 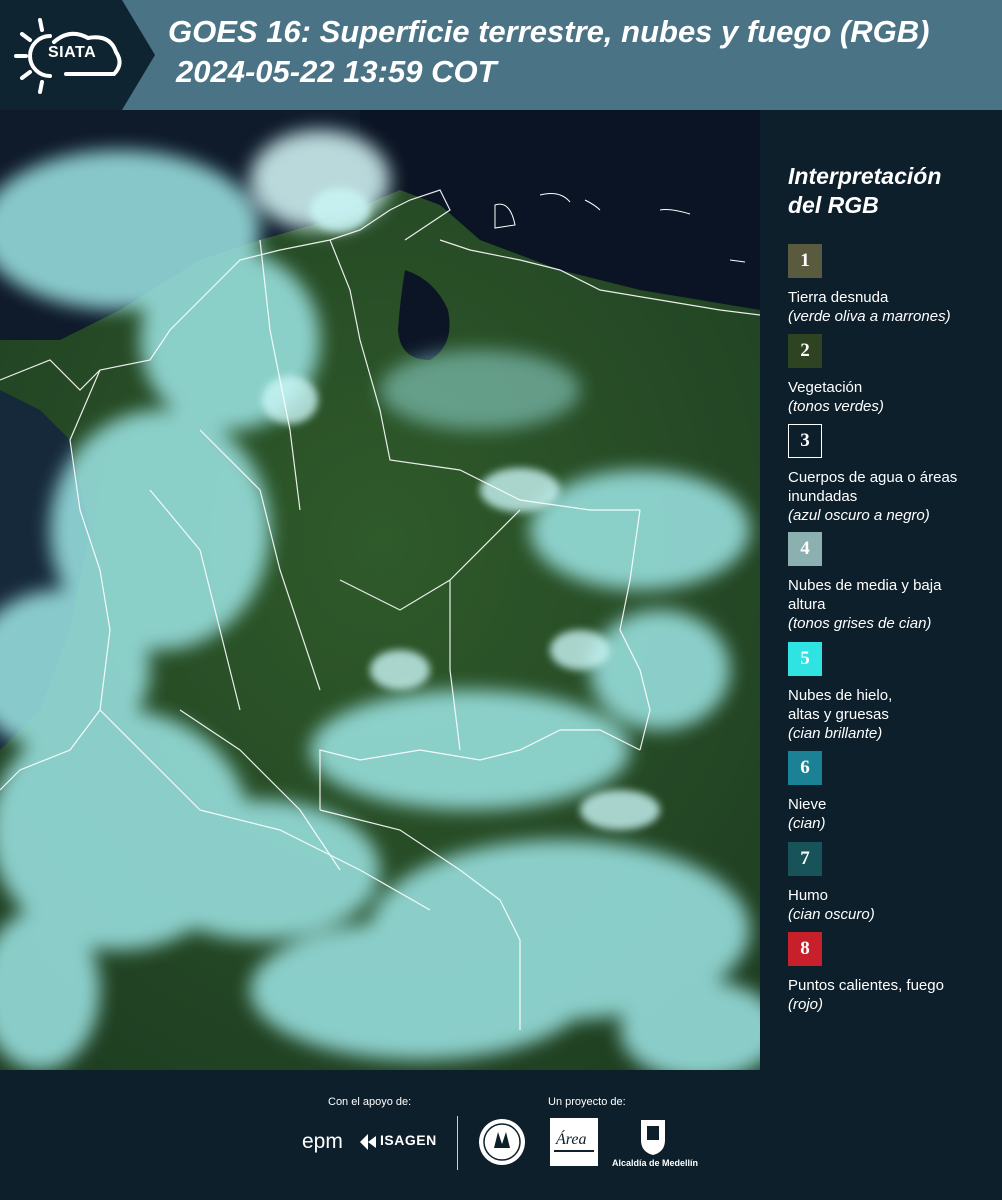 What do you see at coordinates (893, 792) in the screenshot?
I see `legend-item-snow: 6 Nieve (cian)` at bounding box center [893, 792].